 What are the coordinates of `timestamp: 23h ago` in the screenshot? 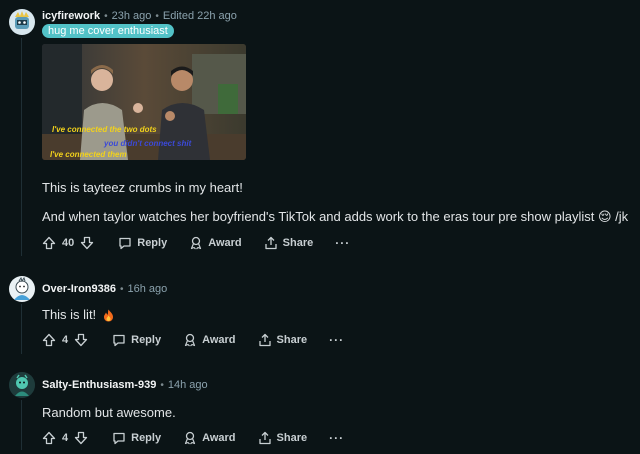 It's located at (131, 16).